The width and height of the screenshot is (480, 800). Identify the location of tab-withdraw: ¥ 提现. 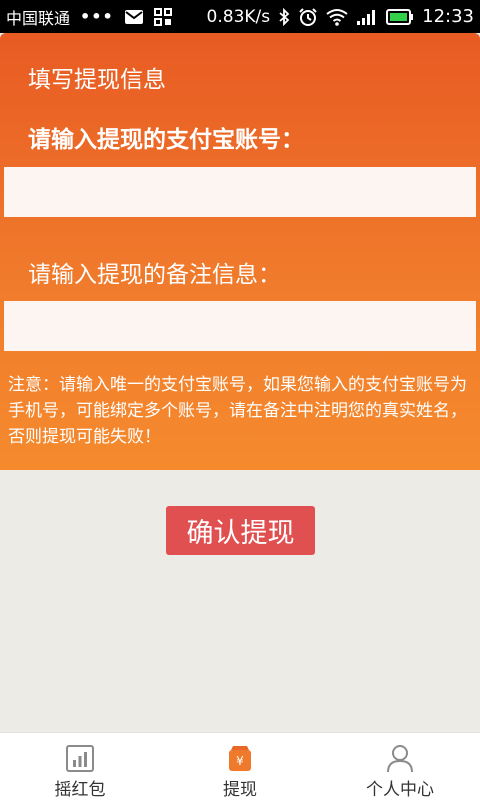
(240, 766).